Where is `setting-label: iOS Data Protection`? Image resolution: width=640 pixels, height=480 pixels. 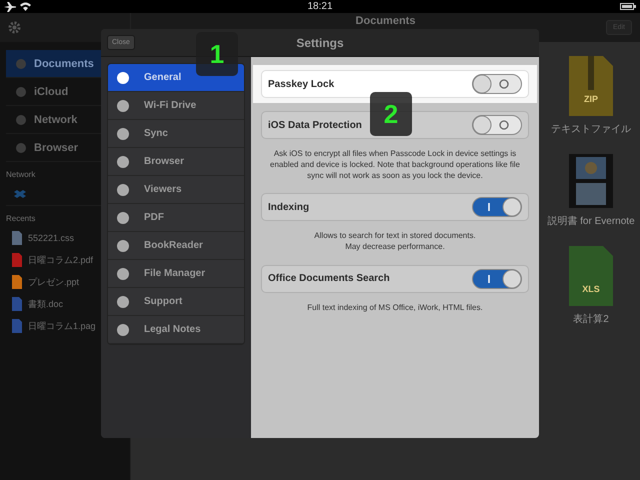
setting-label: iOS Data Protection is located at coordinates (315, 125).